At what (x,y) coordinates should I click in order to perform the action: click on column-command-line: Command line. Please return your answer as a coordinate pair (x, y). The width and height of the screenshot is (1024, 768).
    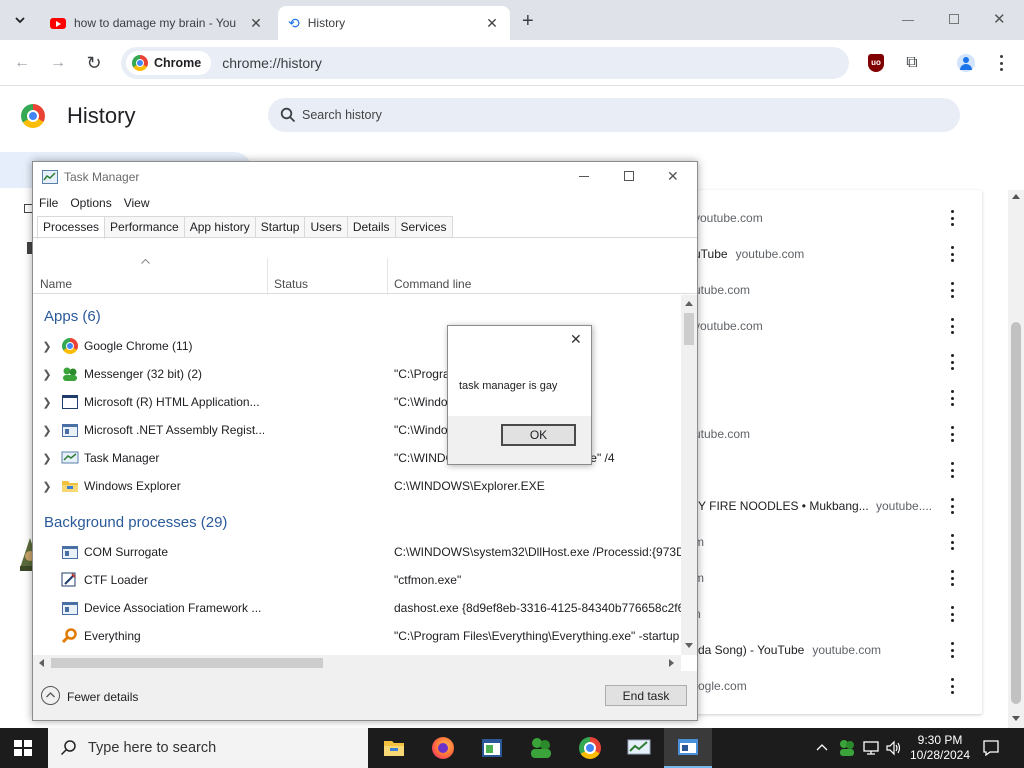
    Looking at the image, I should click on (432, 284).